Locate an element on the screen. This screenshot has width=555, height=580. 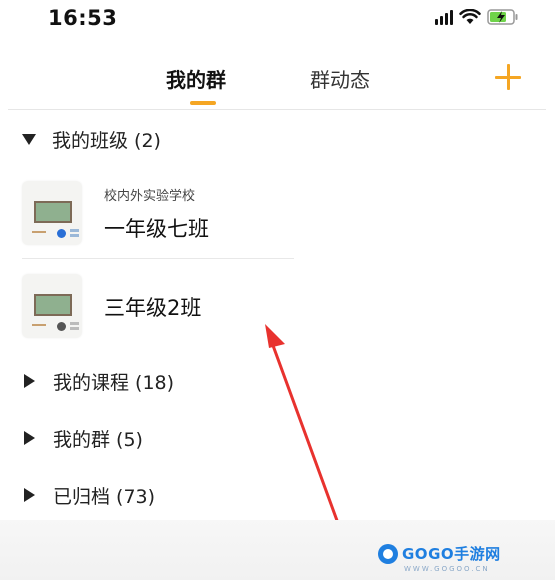
section-my-classes: 我的班级 (2) is located at coordinates (91, 139).